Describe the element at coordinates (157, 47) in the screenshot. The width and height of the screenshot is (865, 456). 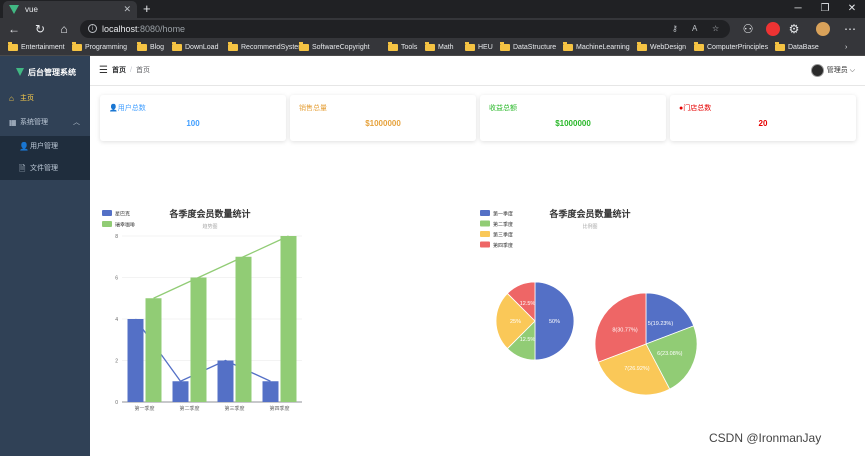
I see `bookmark-label: Blog` at that location.